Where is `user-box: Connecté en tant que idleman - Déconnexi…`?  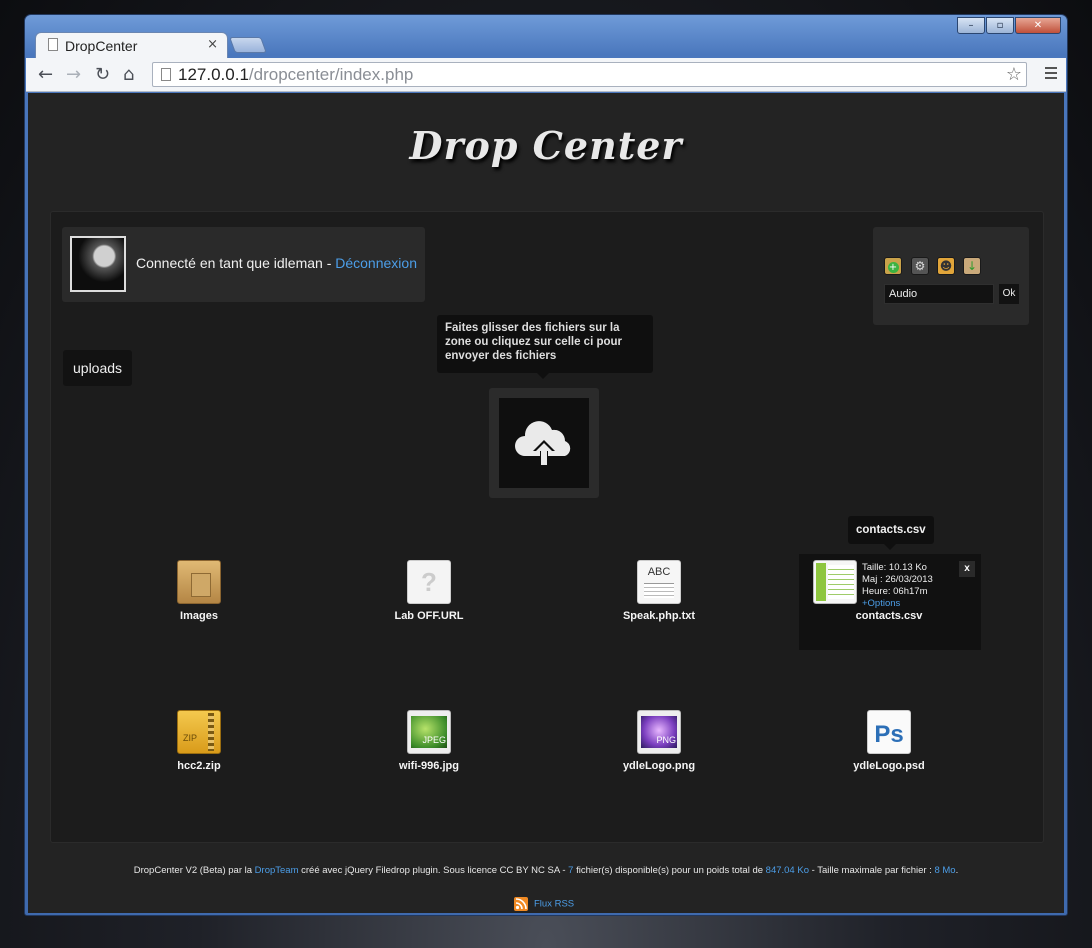
user-box: Connecté en tant que idleman - Déconnexi… is located at coordinates (243, 264).